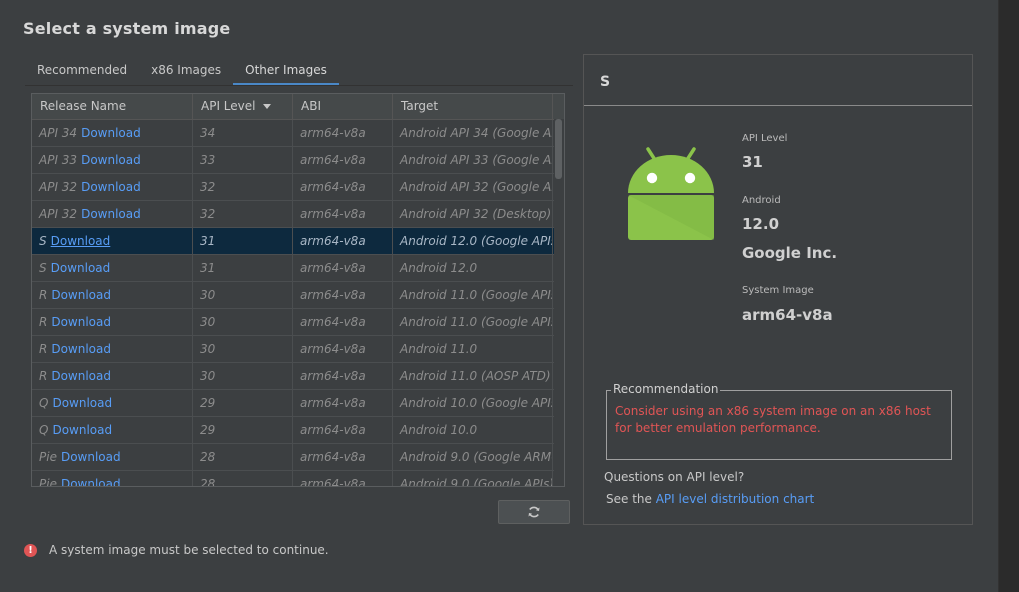 The width and height of the screenshot is (1019, 592). I want to click on column-header-release-name: Release Name, so click(112, 106).